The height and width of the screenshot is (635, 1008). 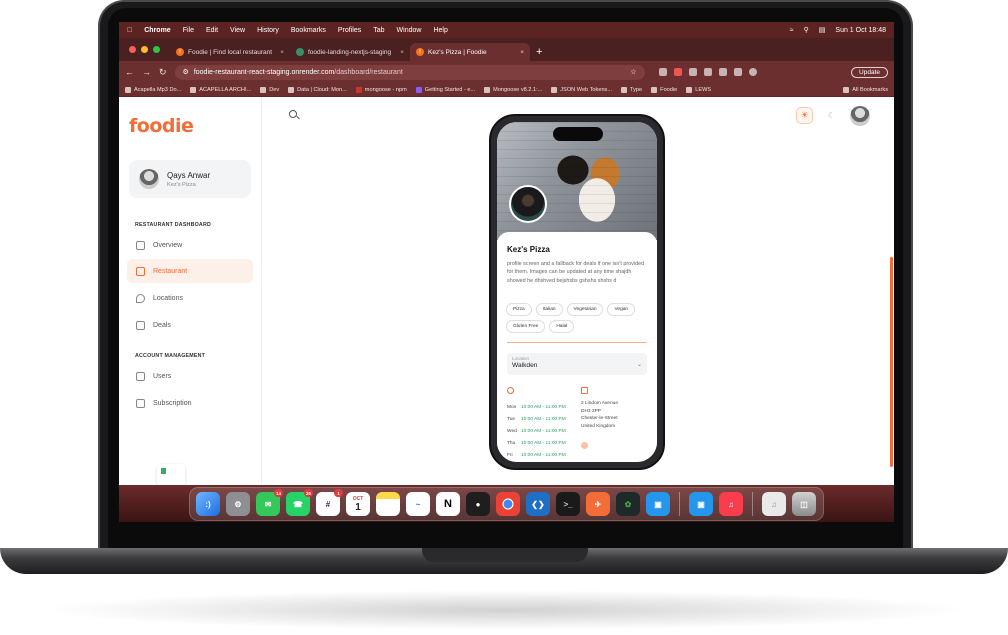 I want to click on site-info-icon: ⚙, so click(x=186, y=72).